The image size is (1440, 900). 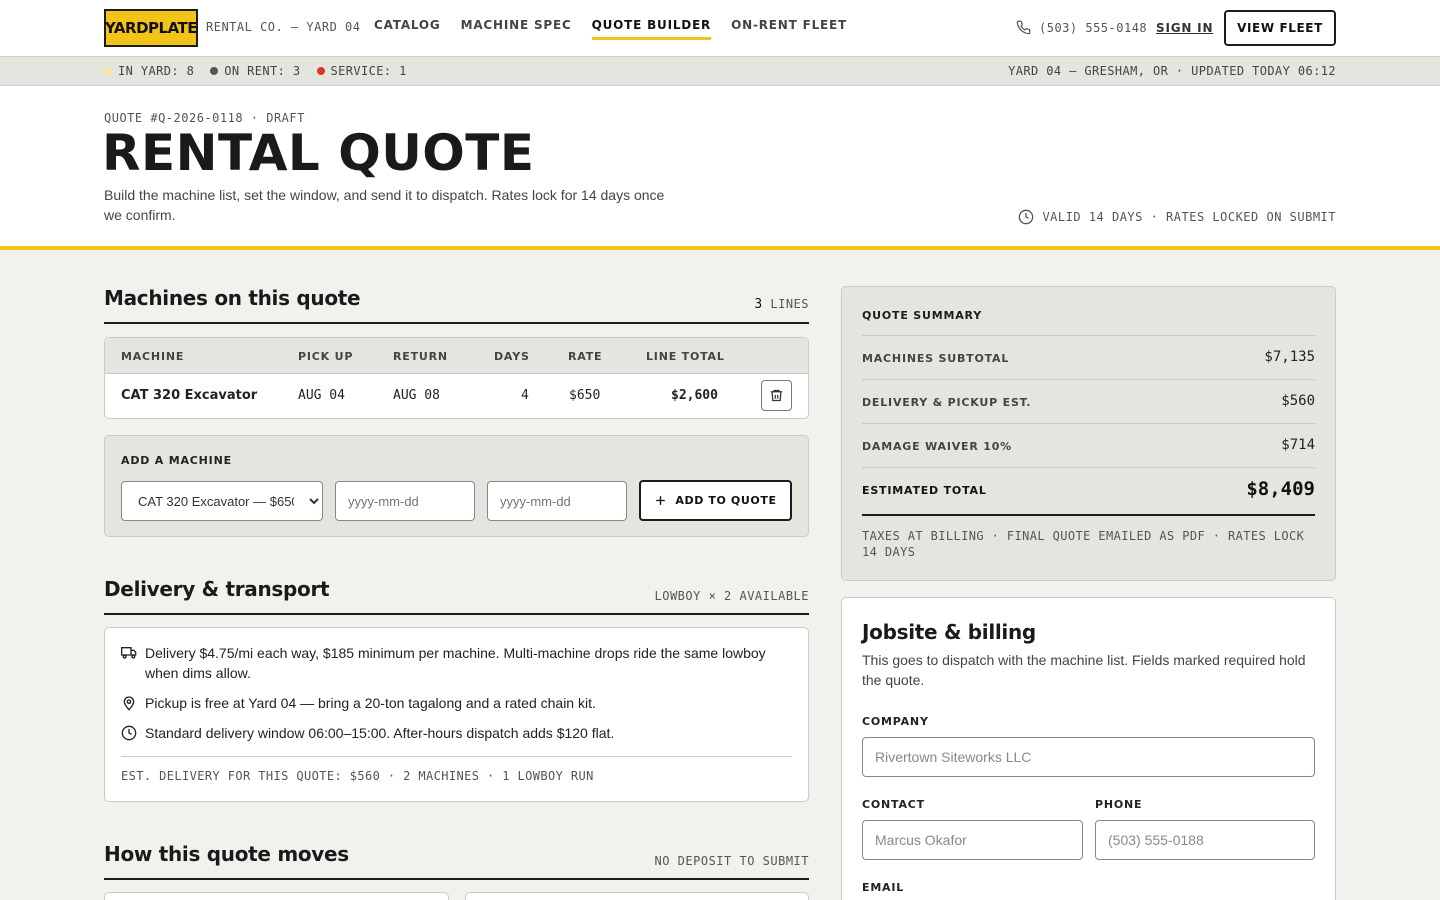 What do you see at coordinates (512, 356) in the screenshot?
I see `col-days: DAYS` at bounding box center [512, 356].